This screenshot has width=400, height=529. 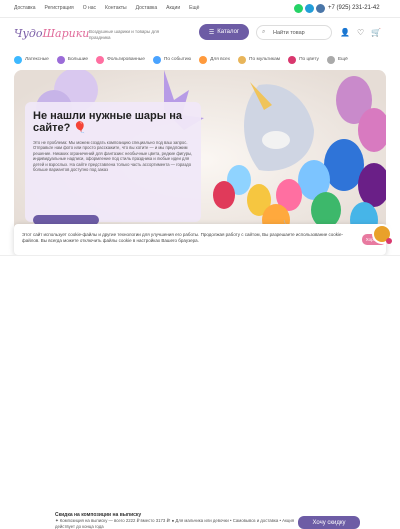 I want to click on category-item: Большие, so click(x=72, y=59).